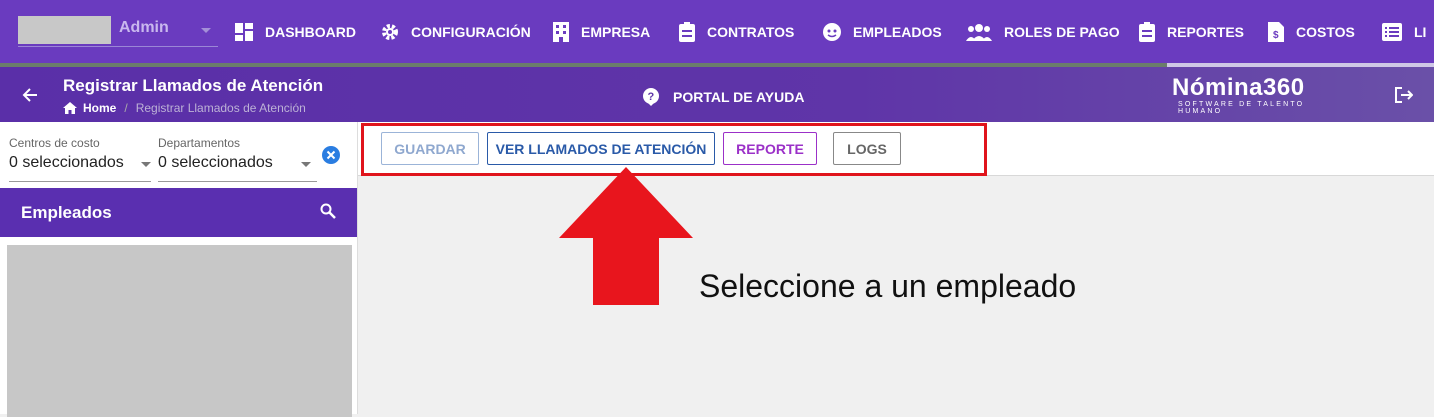  Describe the element at coordinates (626, 236) in the screenshot. I see `arrow-up-annotation-icon` at that location.